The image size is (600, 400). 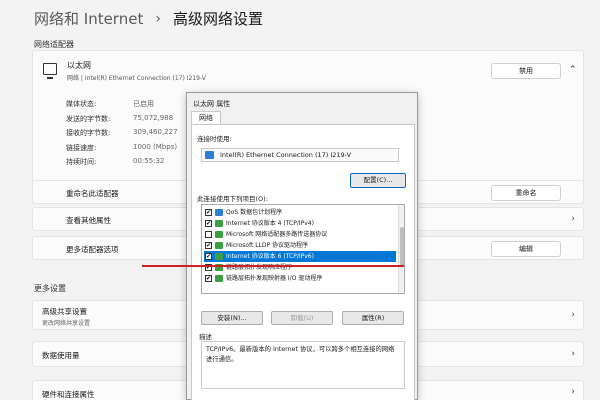 I want to click on adapter-field: Intel(R) Ethernet Connection (17) I219-V, so click(x=300, y=155).